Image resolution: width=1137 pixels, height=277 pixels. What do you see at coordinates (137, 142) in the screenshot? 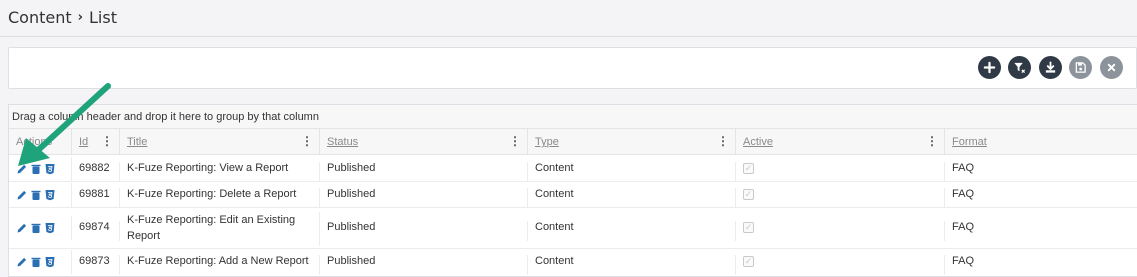
I see `column-label-title: Title` at bounding box center [137, 142].